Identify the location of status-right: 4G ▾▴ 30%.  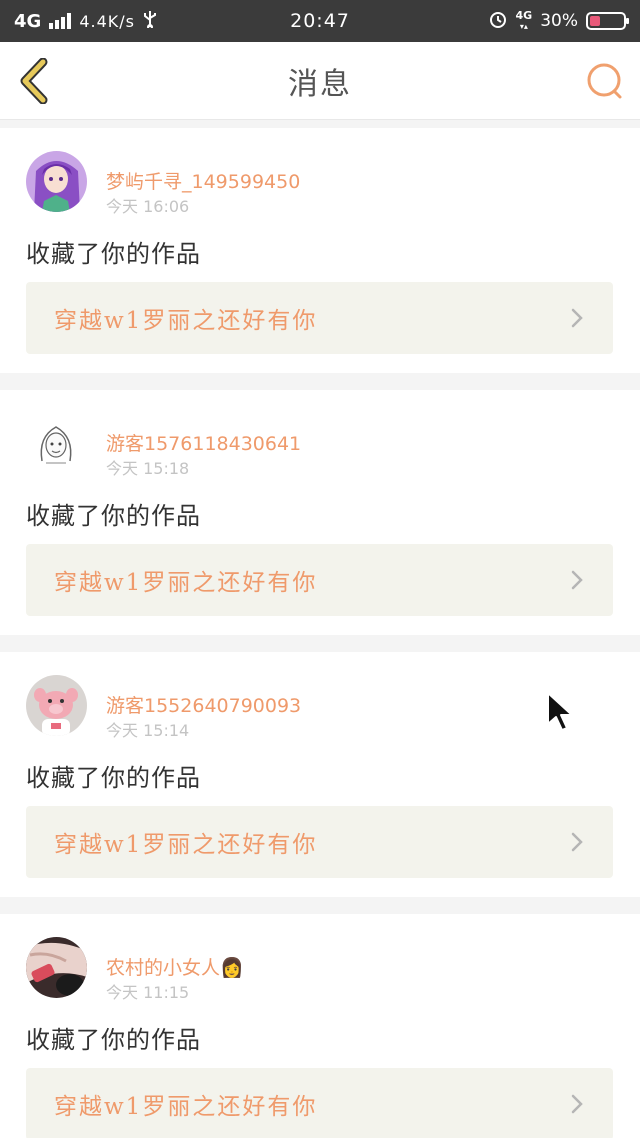
(558, 21).